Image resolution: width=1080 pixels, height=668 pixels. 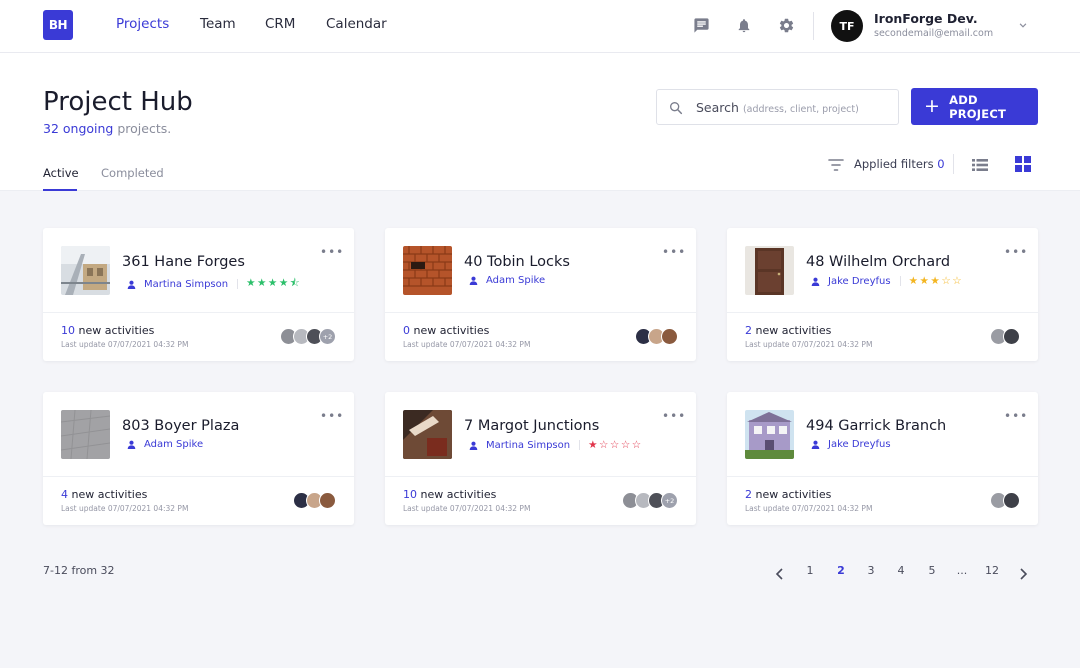 I want to click on ongoing-count: 32 ongoing, so click(x=78, y=128).